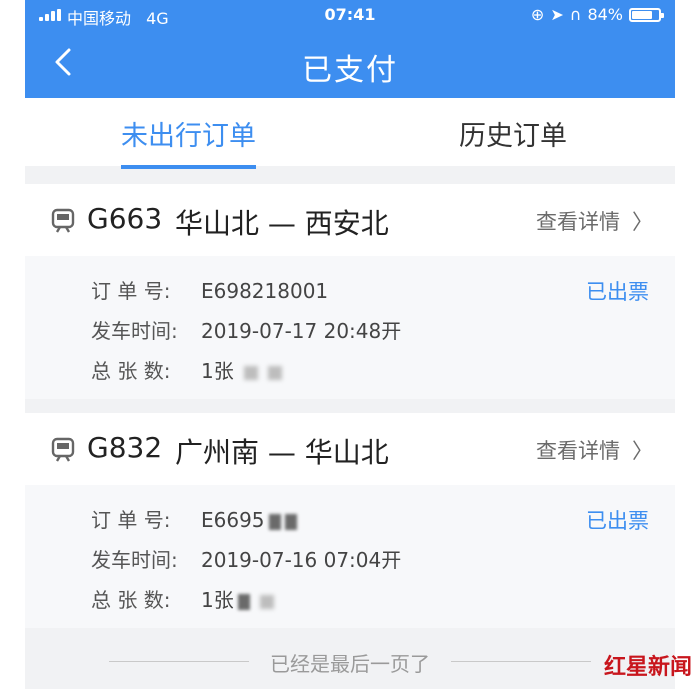 The height and width of the screenshot is (689, 700). I want to click on divider, so click(521, 661).